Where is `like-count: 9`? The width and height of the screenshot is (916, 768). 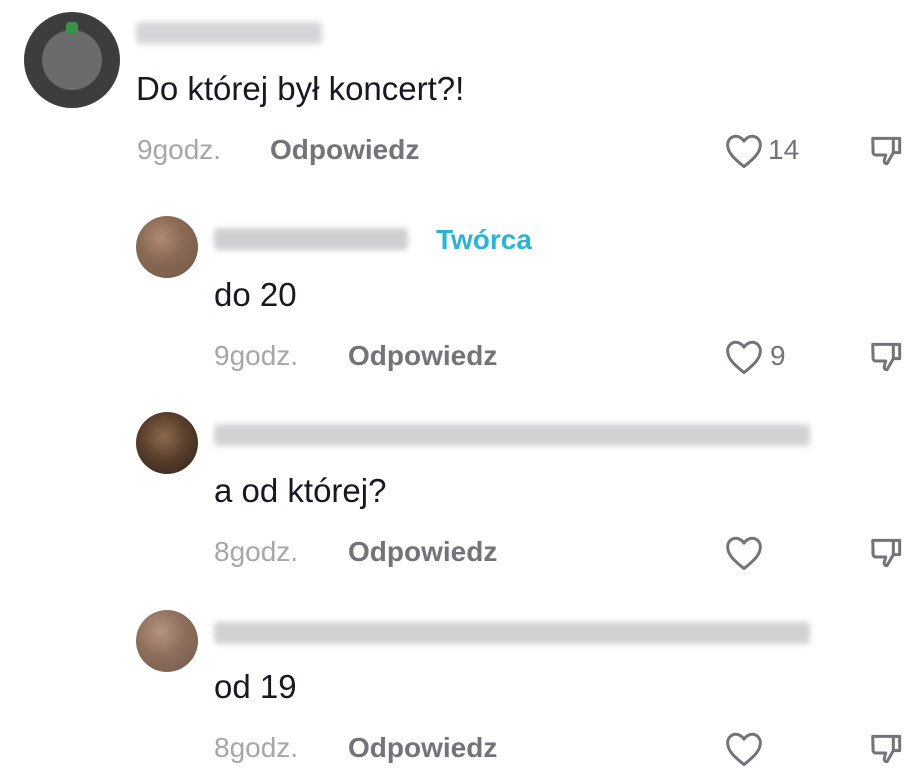 like-count: 9 is located at coordinates (778, 355).